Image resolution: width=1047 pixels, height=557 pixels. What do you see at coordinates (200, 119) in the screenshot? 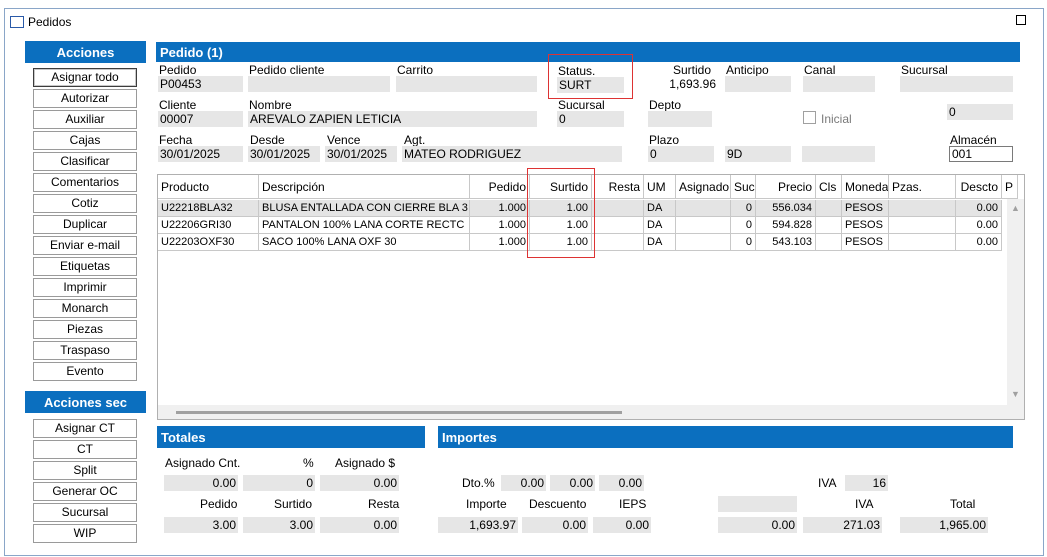
I see `cliente-field: 00007` at bounding box center [200, 119].